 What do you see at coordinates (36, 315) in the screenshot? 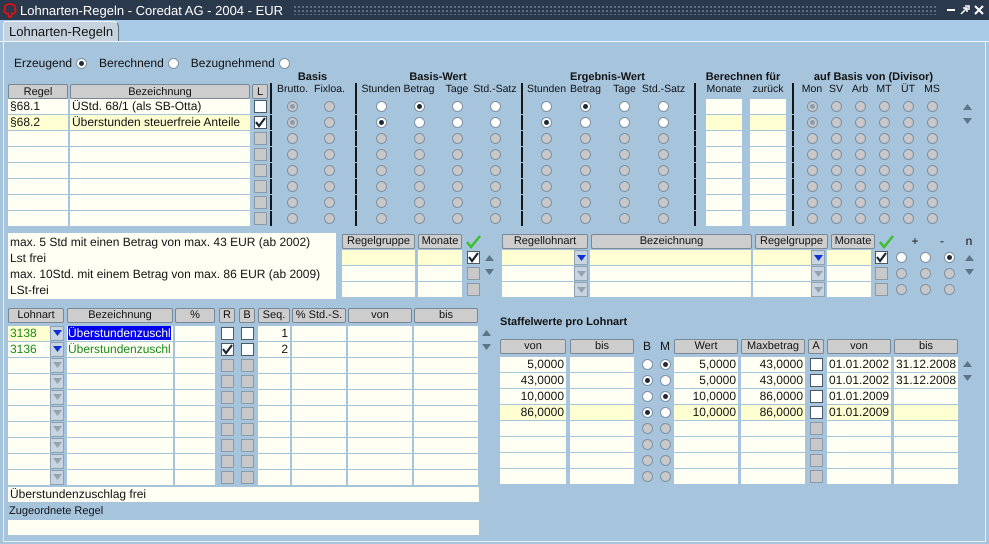
I see `column-header: Lohnart` at bounding box center [36, 315].